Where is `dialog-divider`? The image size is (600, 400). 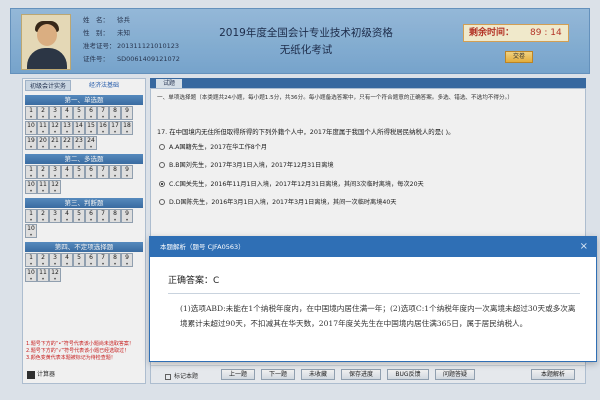
dialog-divider is located at coordinates (374, 293).